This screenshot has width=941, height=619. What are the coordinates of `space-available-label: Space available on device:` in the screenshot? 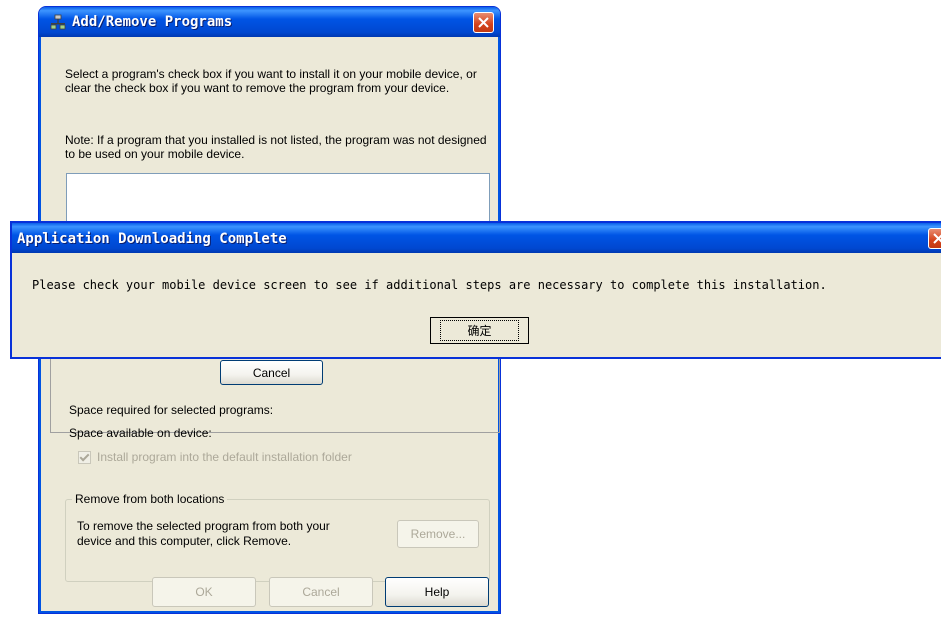 It's located at (140, 433).